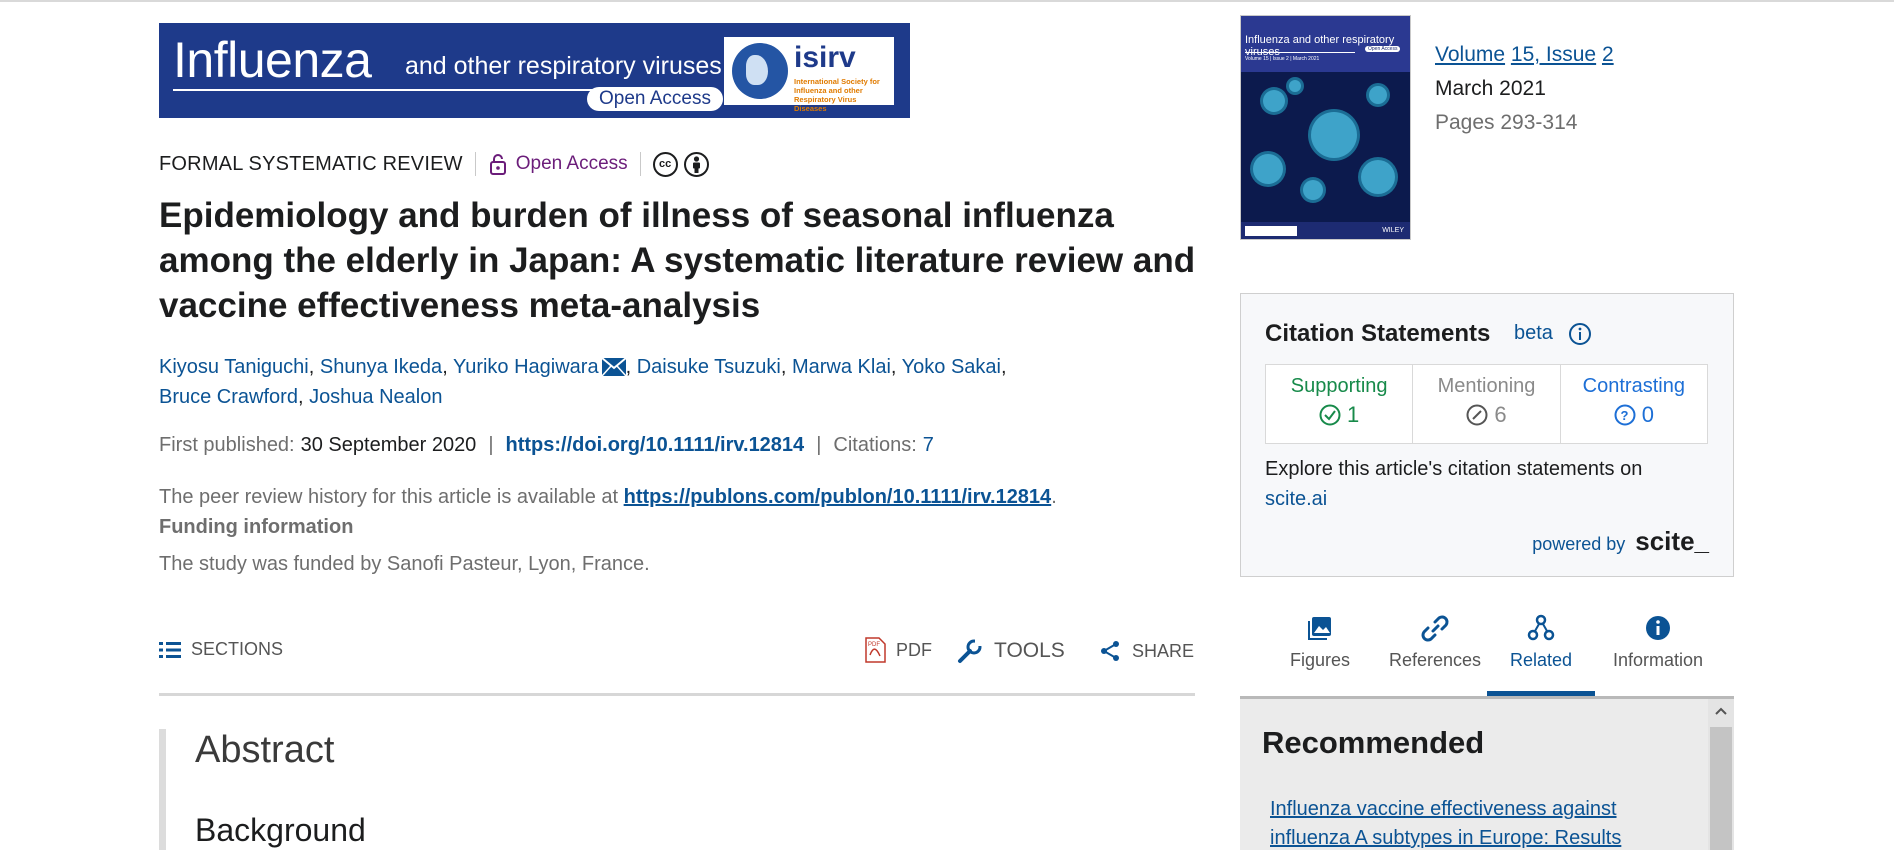  Describe the element at coordinates (841, 367) in the screenshot. I see `author-link: Marwa Klai` at that location.